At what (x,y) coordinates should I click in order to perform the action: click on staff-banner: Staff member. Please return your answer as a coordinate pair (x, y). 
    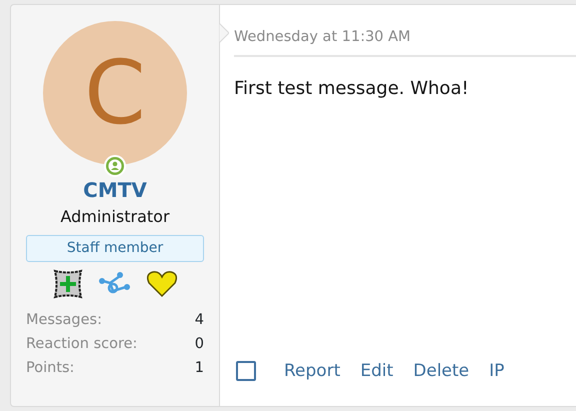
    Looking at the image, I should click on (115, 248).